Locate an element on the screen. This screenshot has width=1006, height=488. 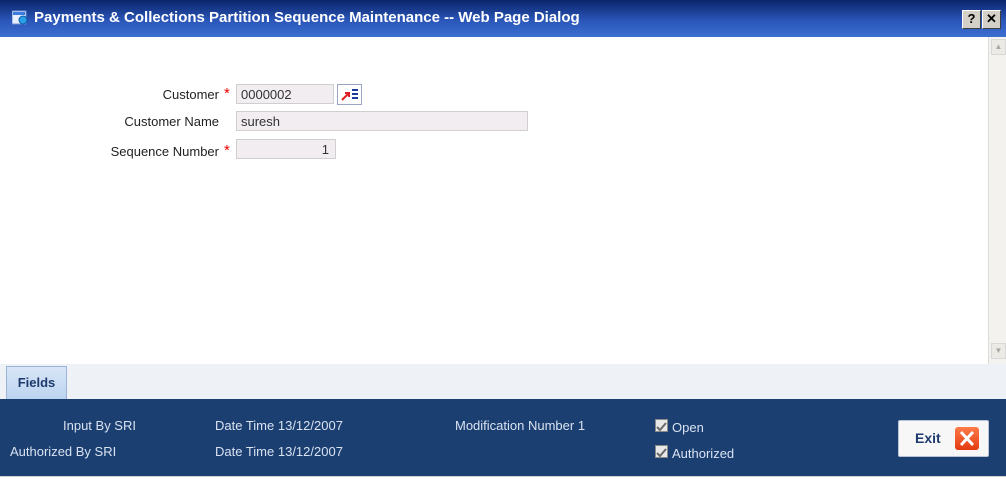
exit-button: Exit is located at coordinates (943, 438).